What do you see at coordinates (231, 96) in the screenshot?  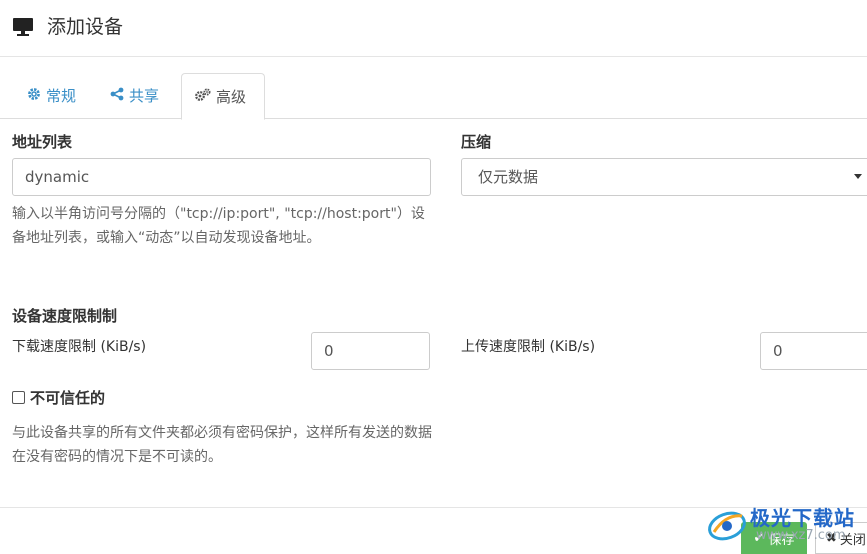 I see `tab-advanced-label: 高级` at bounding box center [231, 96].